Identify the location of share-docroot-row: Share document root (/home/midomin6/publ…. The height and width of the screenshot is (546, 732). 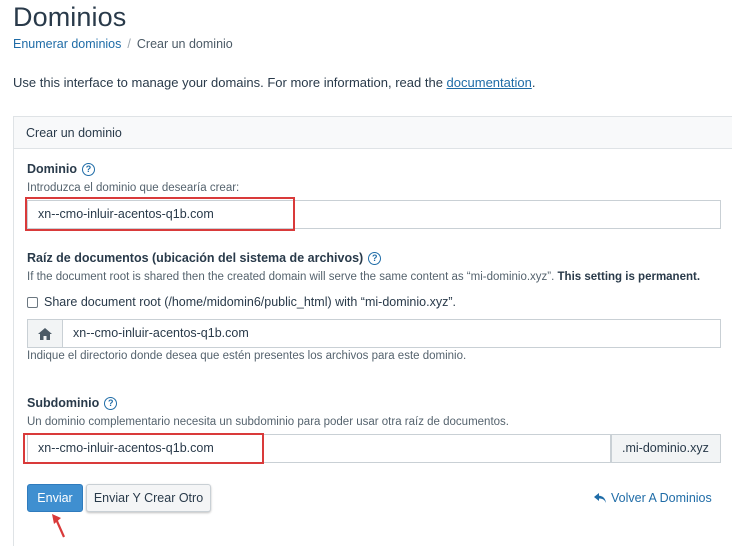
(241, 302).